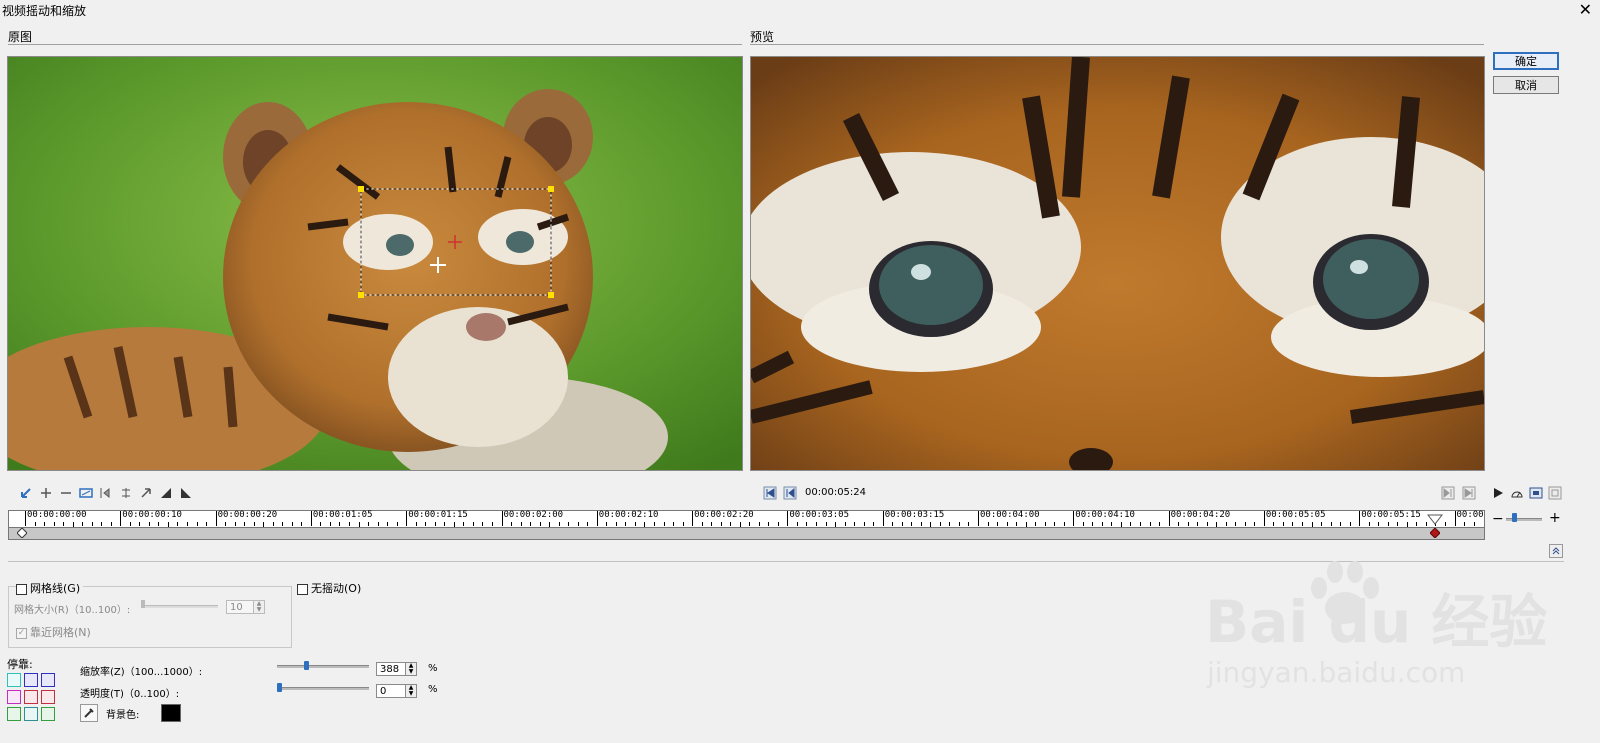 This screenshot has width=1600, height=743. I want to click on align-center-icon, so click(126, 493).